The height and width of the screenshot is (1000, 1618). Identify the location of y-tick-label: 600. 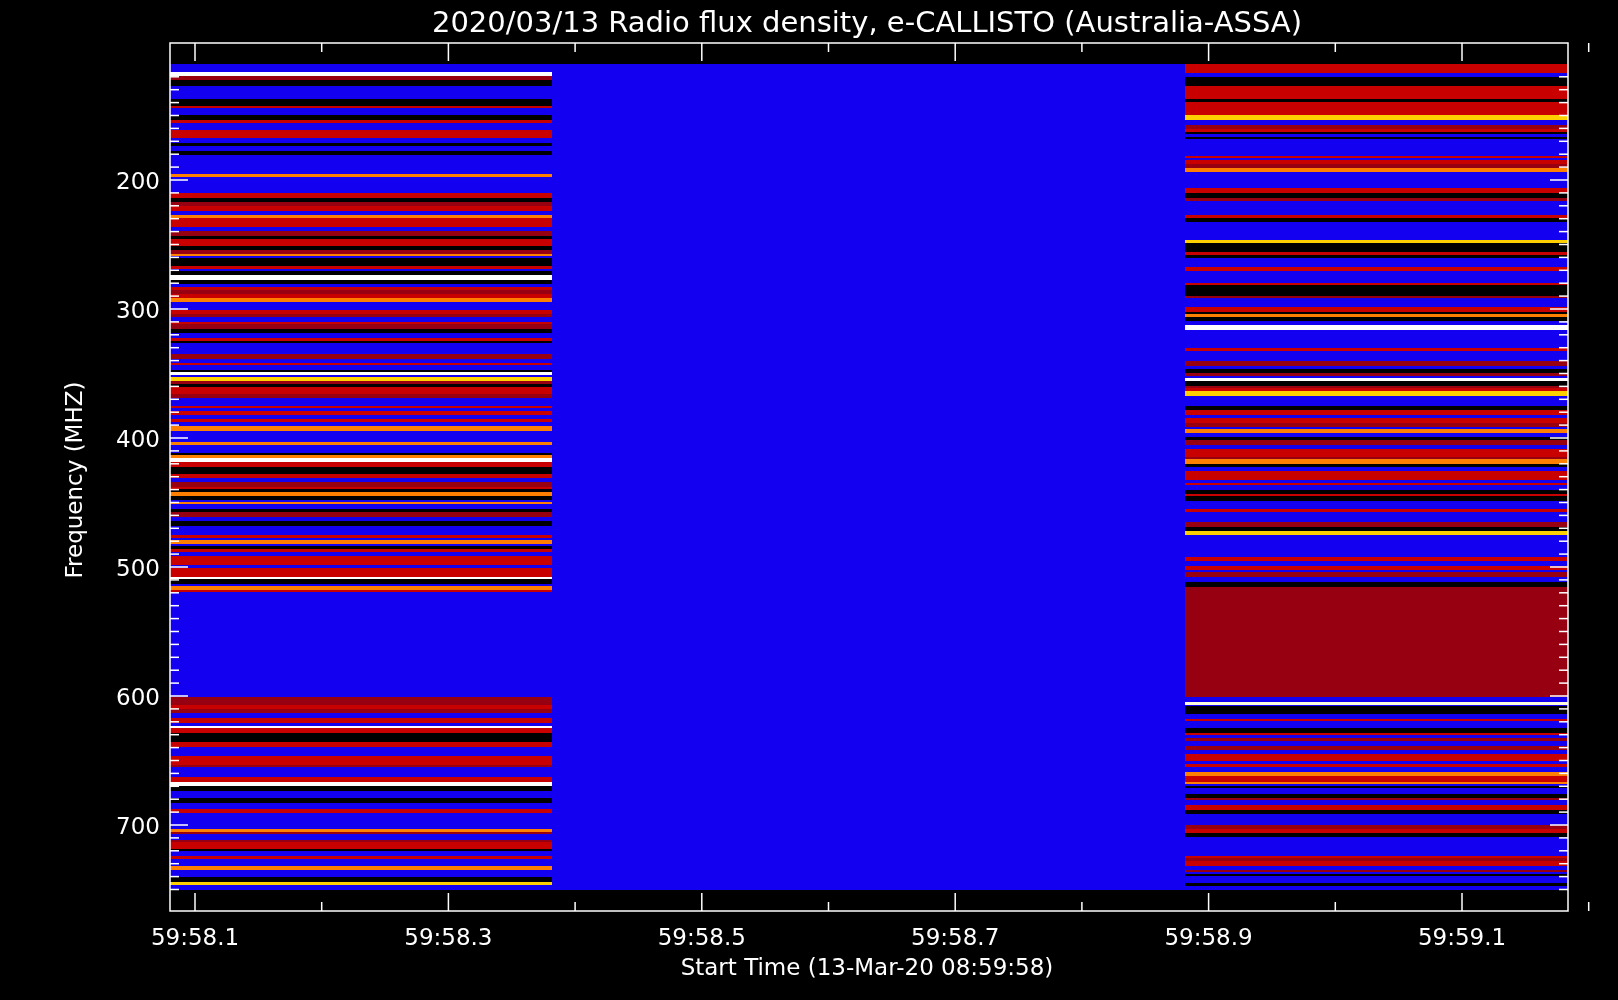
(138, 697).